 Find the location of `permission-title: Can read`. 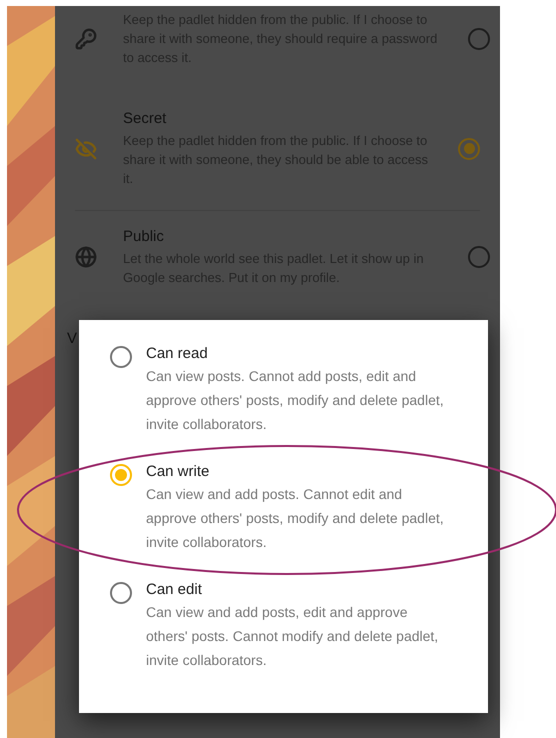

permission-title: Can read is located at coordinates (177, 354).